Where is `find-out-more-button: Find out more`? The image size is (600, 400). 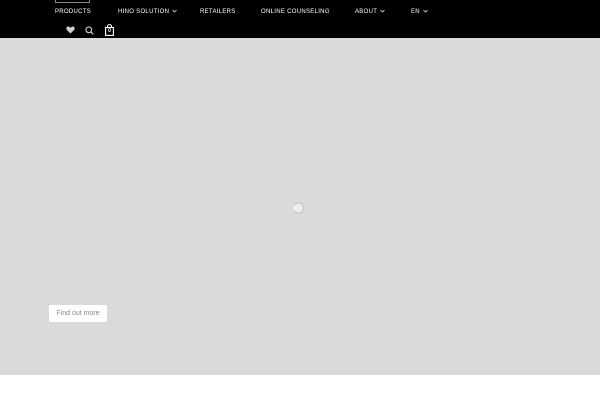
find-out-more-button: Find out more is located at coordinates (78, 313).